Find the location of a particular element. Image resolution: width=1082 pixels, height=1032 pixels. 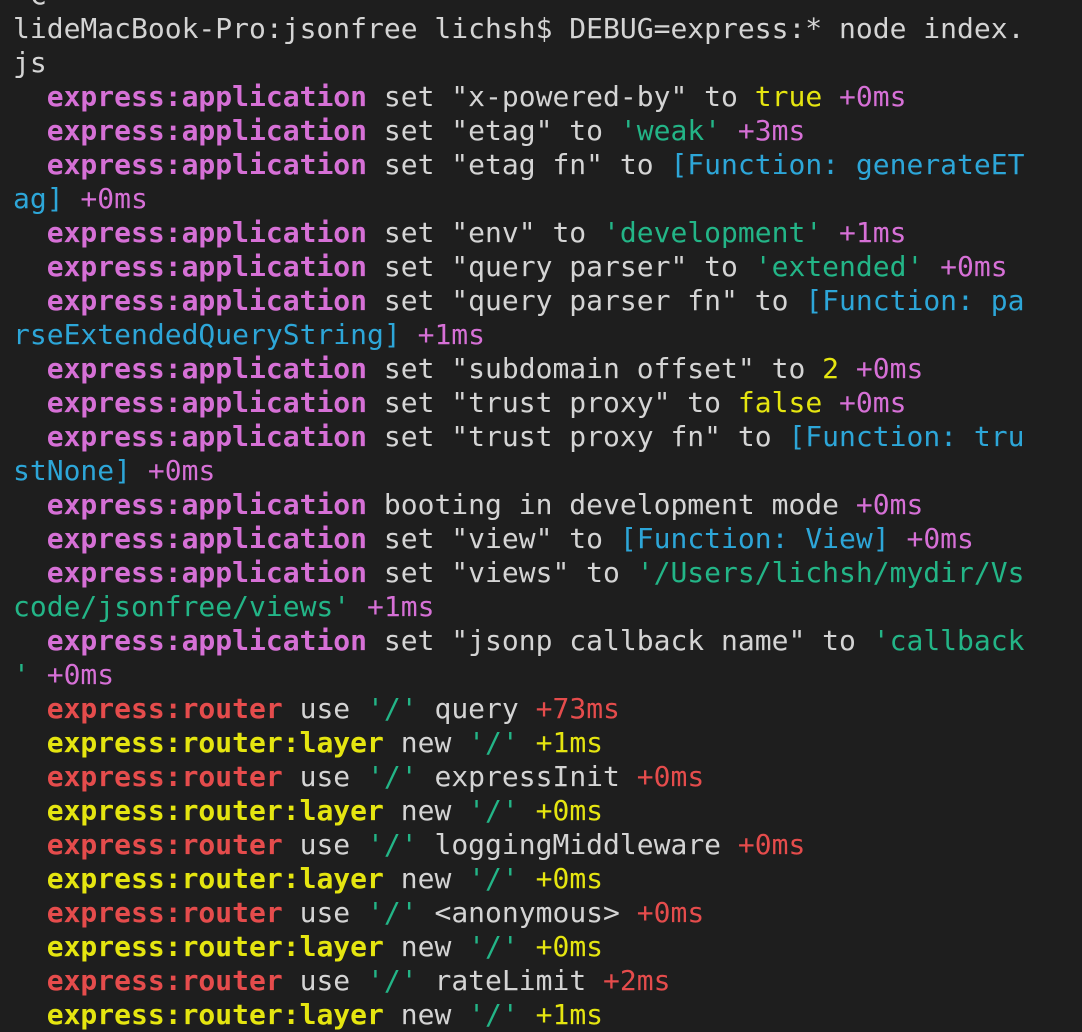

terminal-text-segment: [Function: pa is located at coordinates (915, 300).